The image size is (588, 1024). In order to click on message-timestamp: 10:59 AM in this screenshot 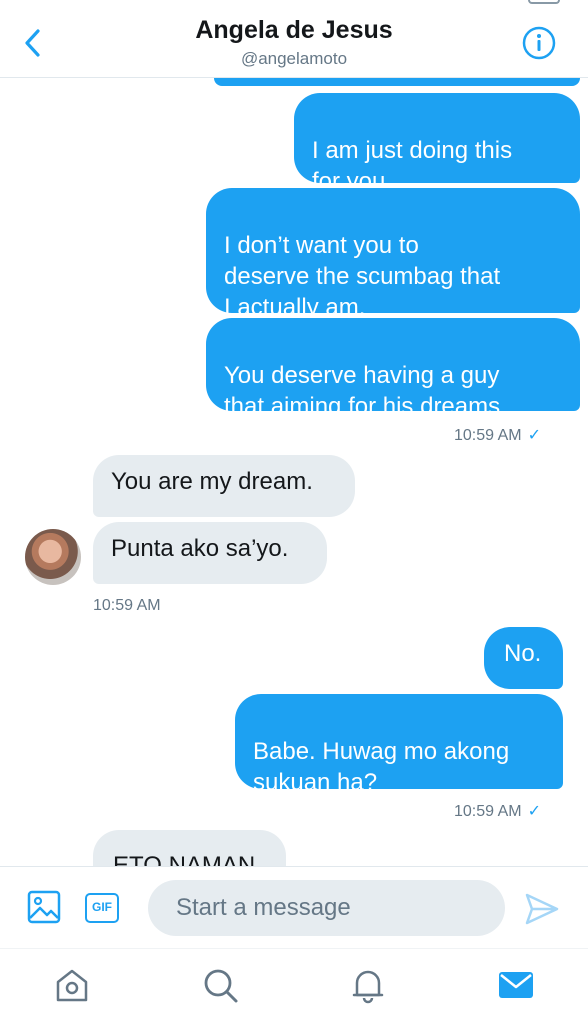, I will do `click(127, 606)`.